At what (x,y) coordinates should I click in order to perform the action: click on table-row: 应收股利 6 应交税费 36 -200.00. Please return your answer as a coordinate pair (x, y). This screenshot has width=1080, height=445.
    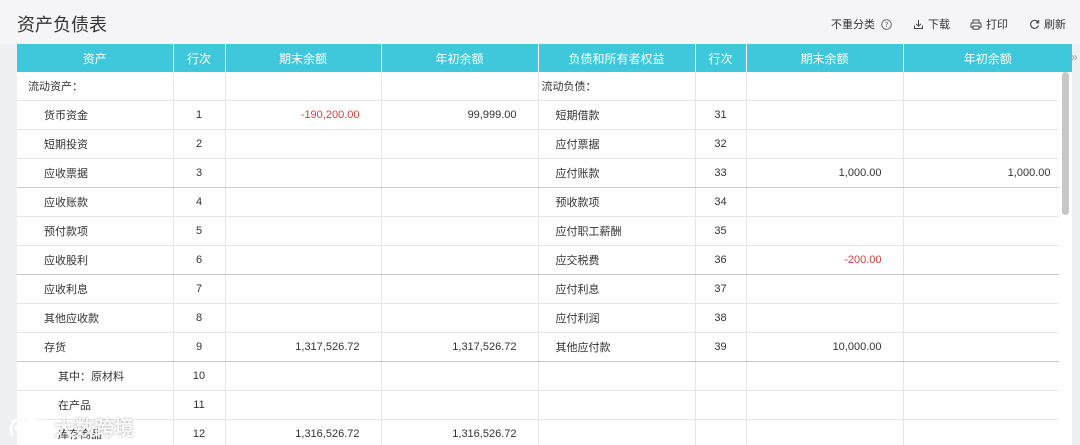
    Looking at the image, I should click on (544, 260).